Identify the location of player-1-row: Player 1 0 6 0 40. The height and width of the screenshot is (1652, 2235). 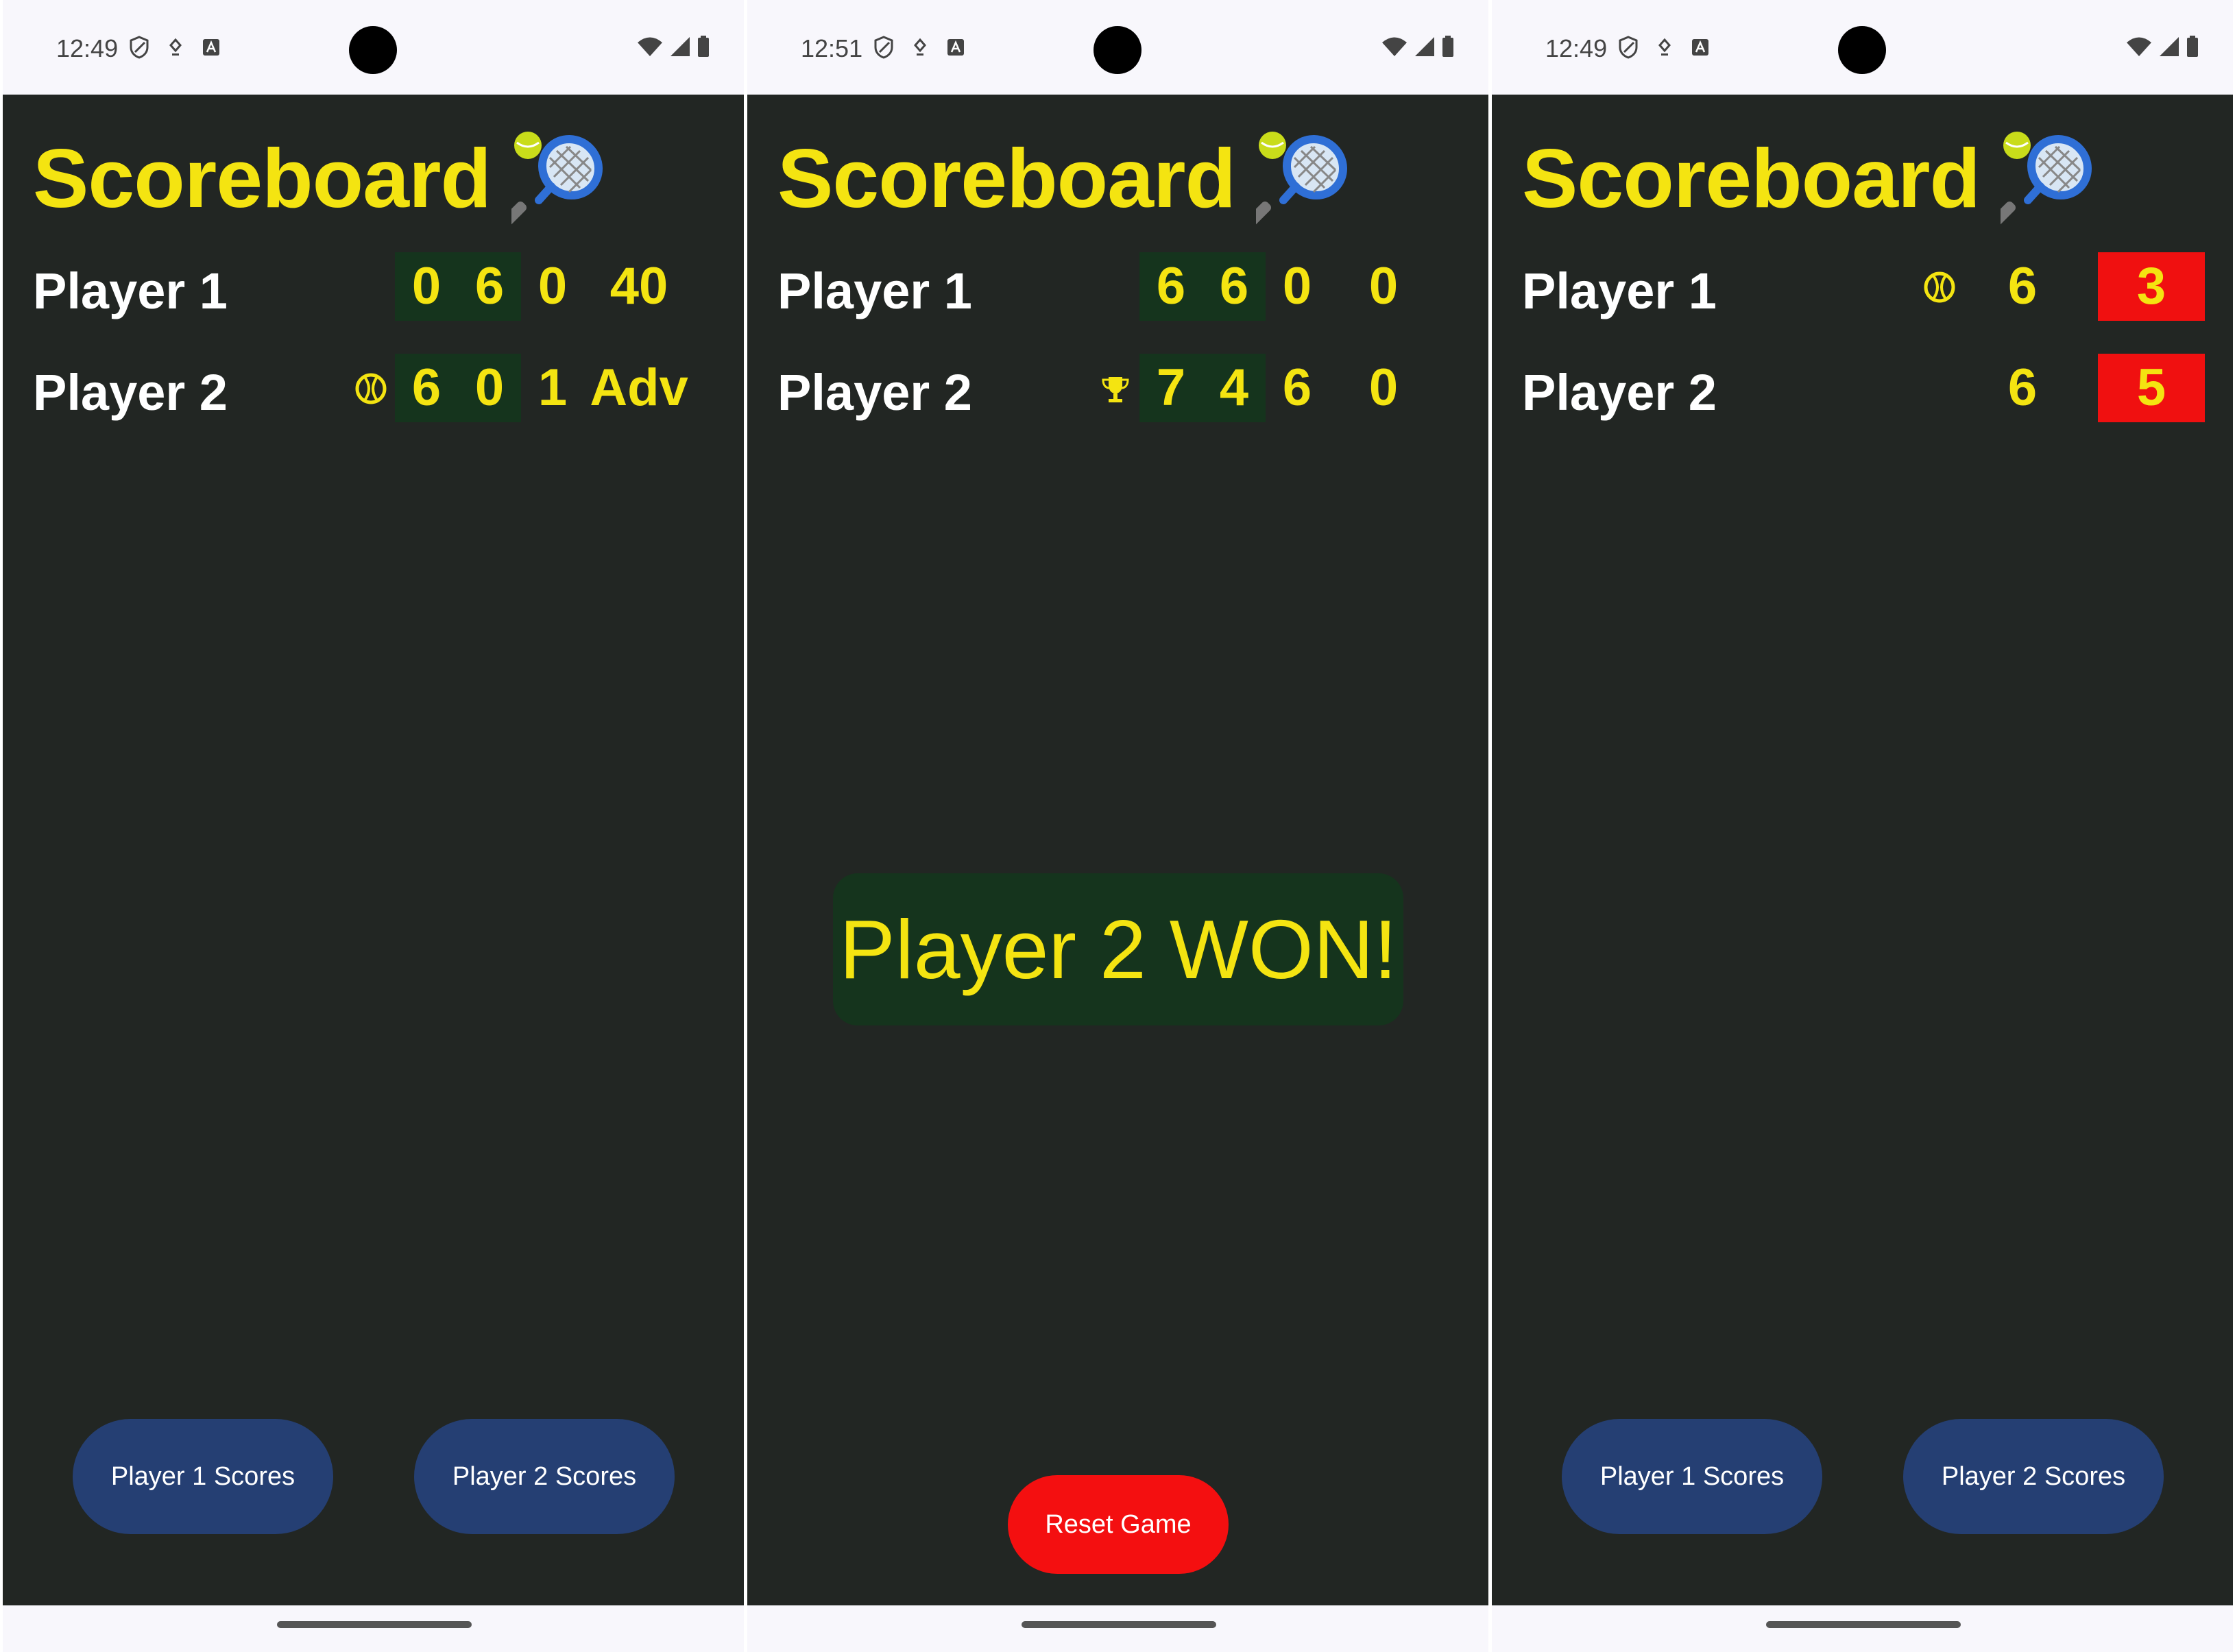
(375, 286).